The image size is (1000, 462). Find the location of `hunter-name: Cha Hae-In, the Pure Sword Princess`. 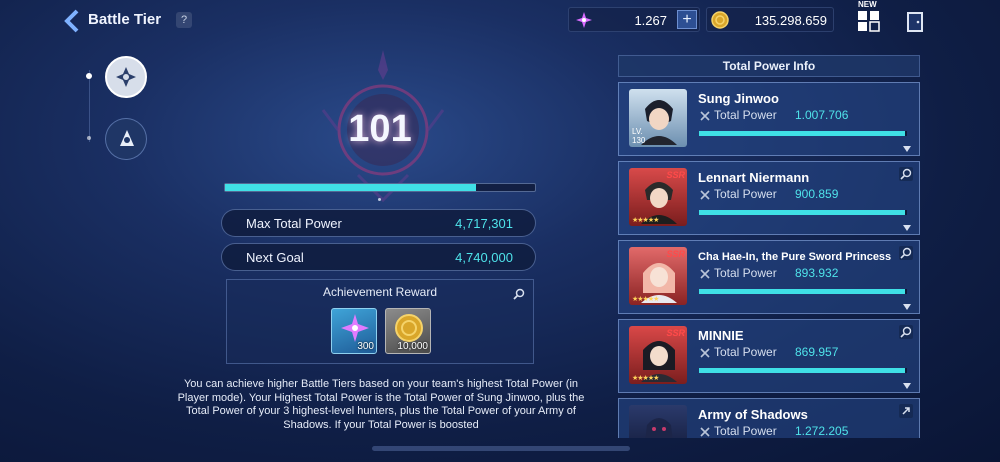

hunter-name: Cha Hae-In, the Pure Sword Princess is located at coordinates (795, 257).